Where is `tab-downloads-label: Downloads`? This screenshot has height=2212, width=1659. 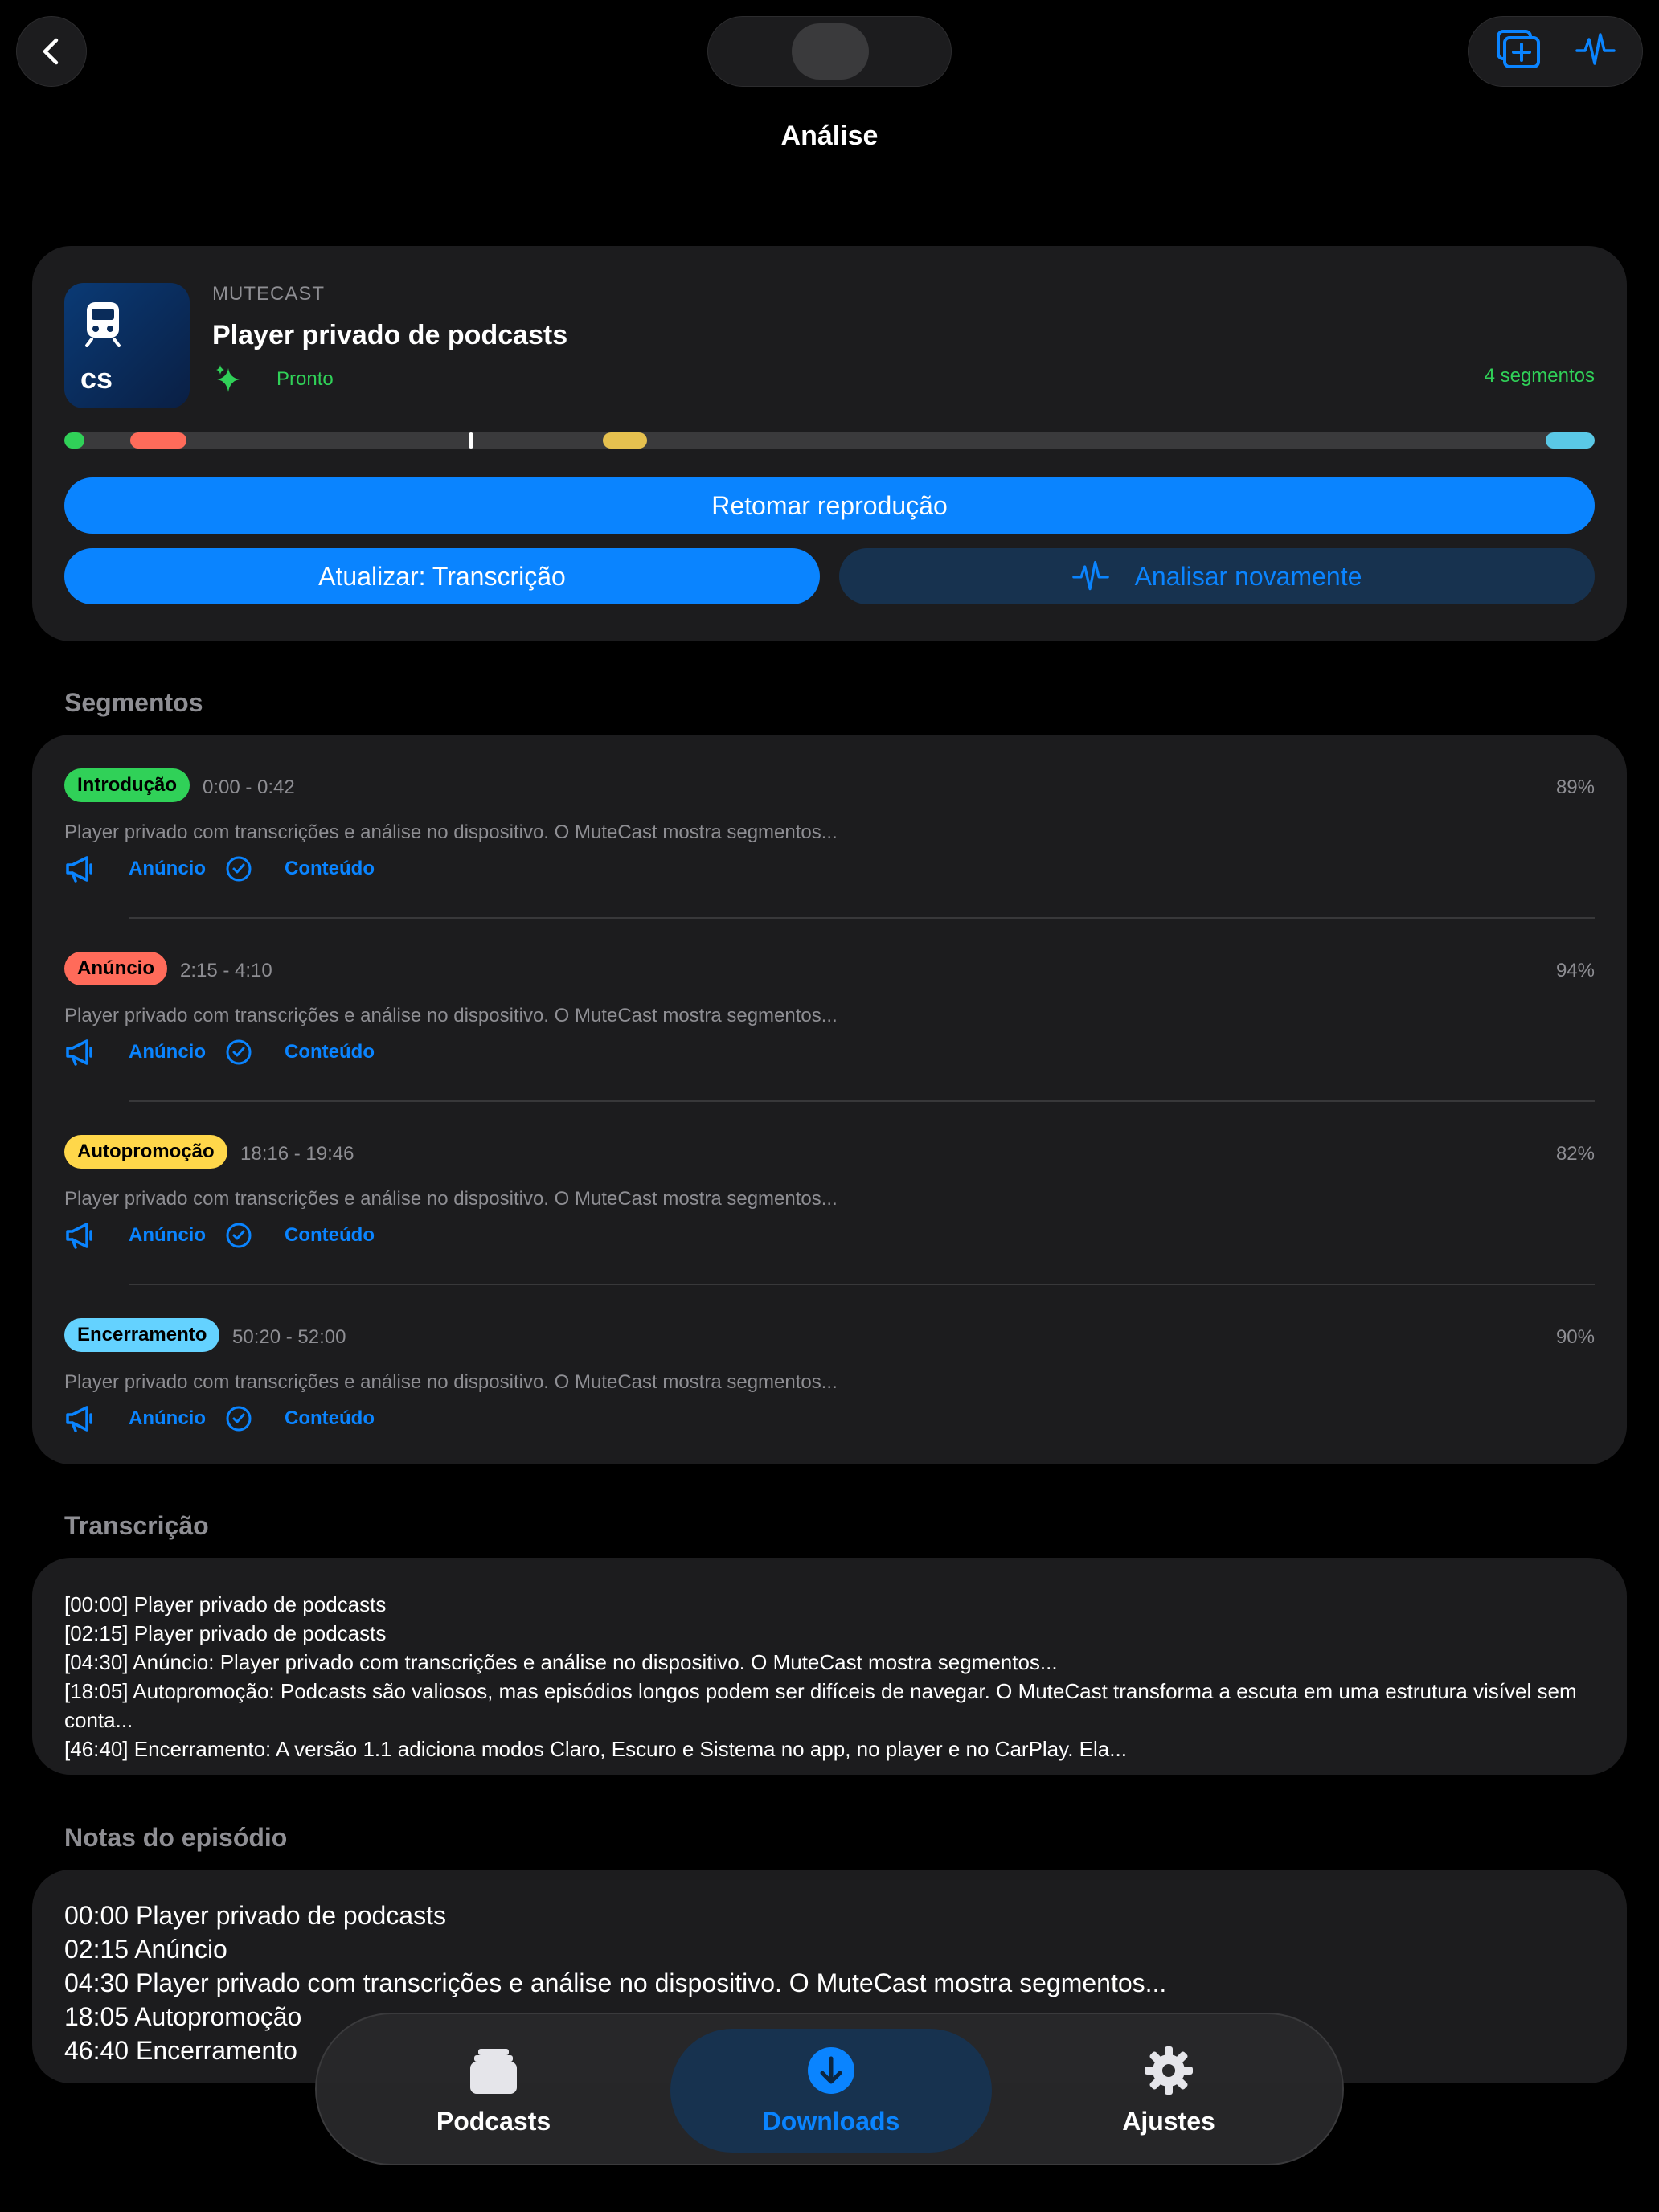
tab-downloads-label: Downloads is located at coordinates (831, 2121).